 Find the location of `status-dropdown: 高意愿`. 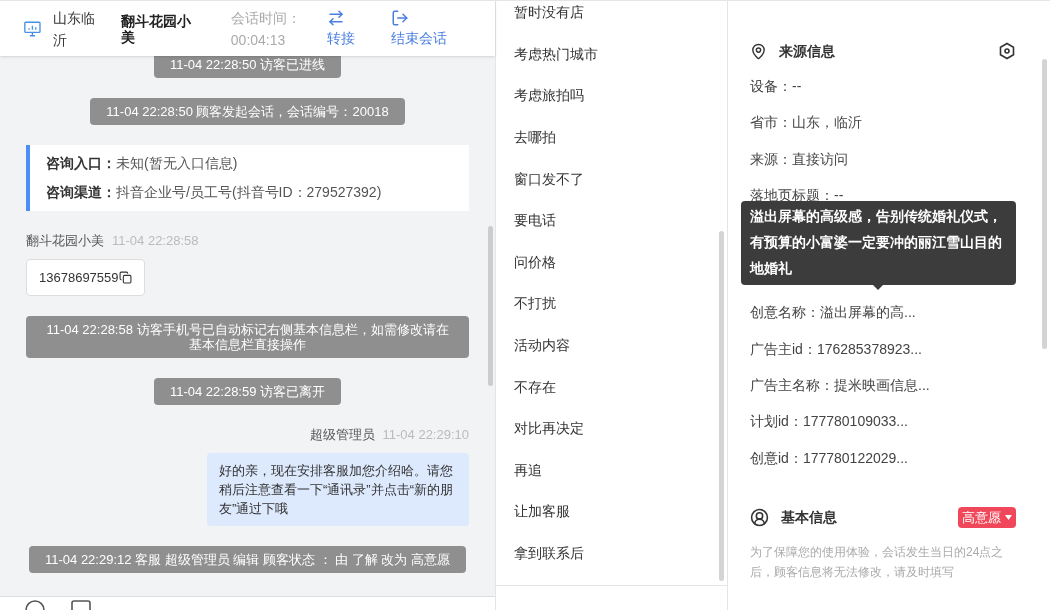

status-dropdown: 高意愿 is located at coordinates (987, 518).